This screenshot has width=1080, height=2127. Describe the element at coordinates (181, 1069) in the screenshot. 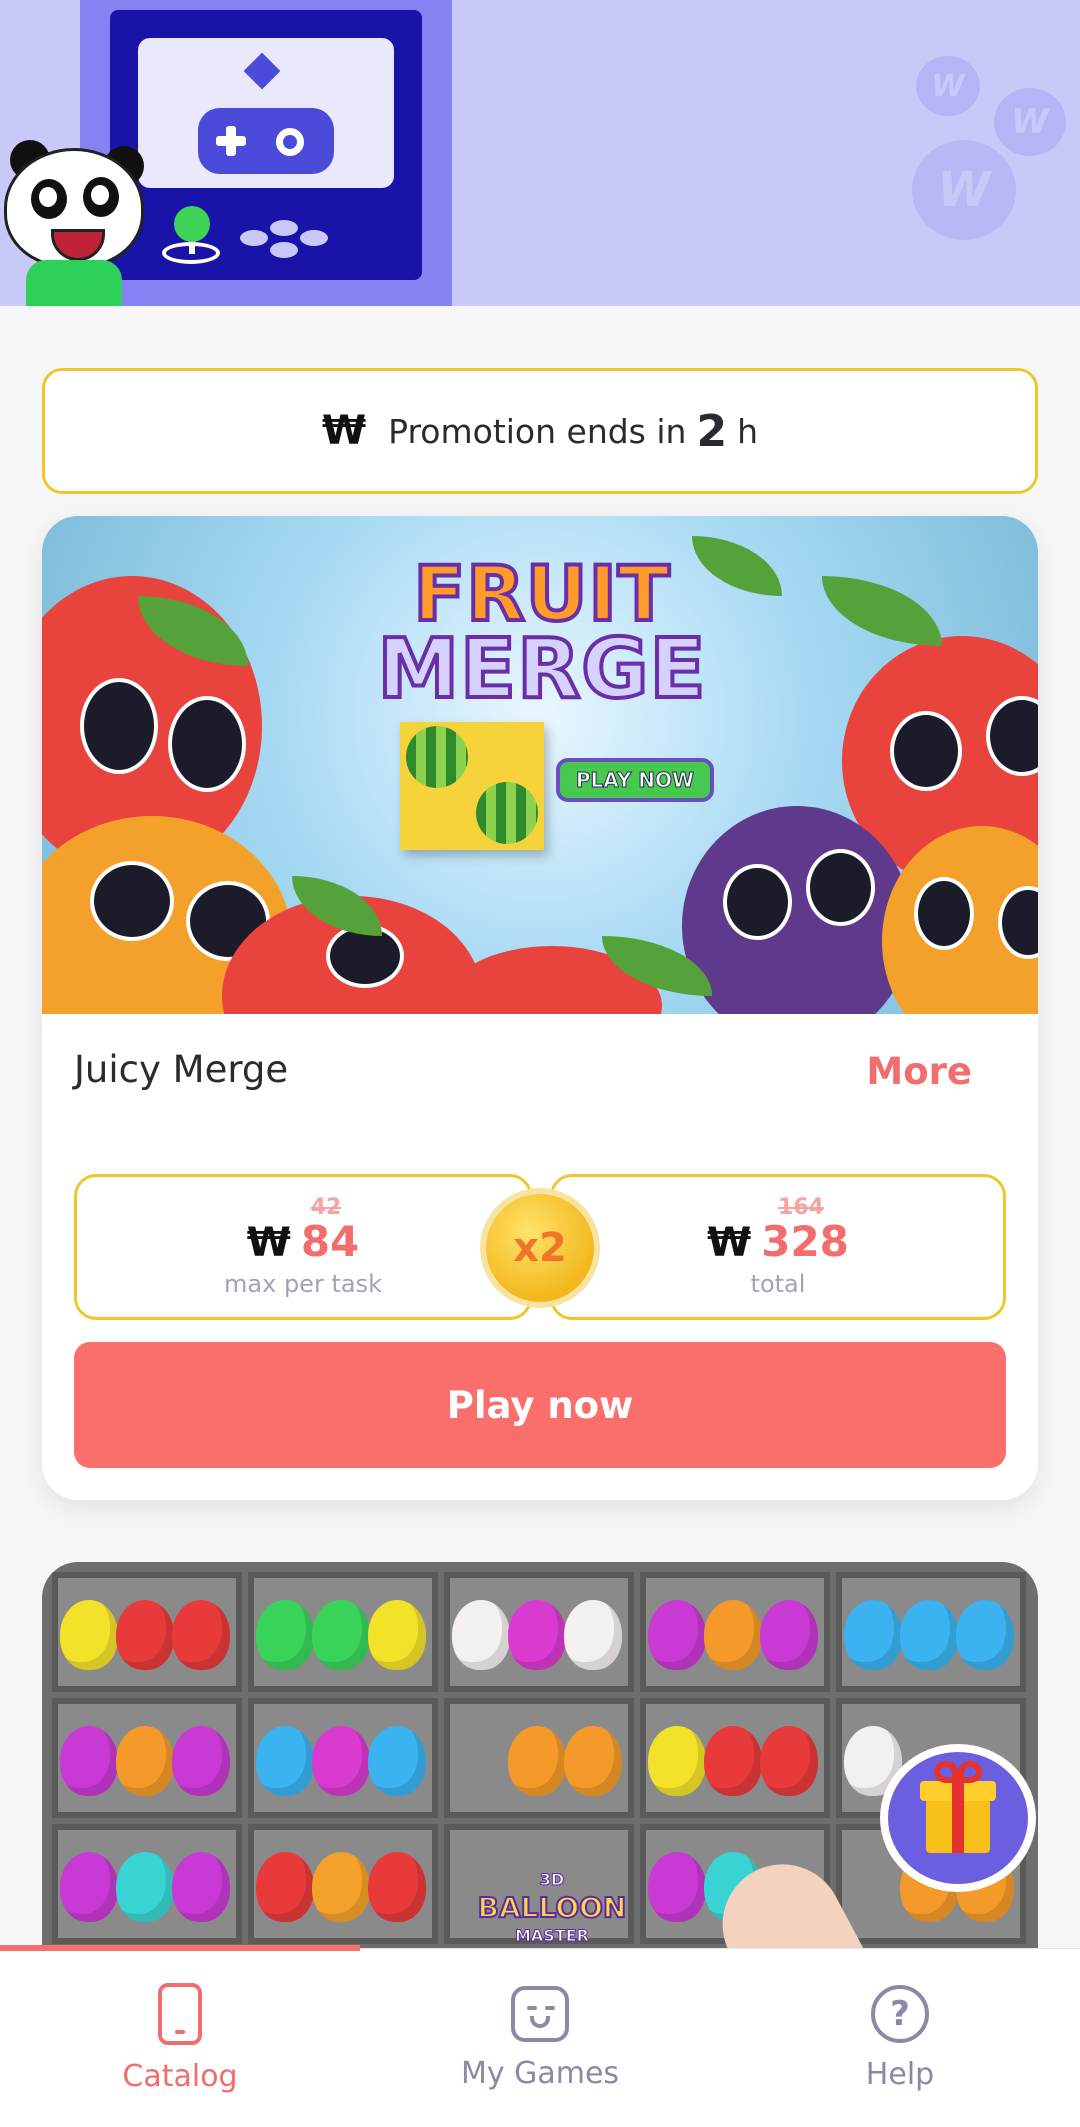

I see `game-title: Juicy Merge` at that location.